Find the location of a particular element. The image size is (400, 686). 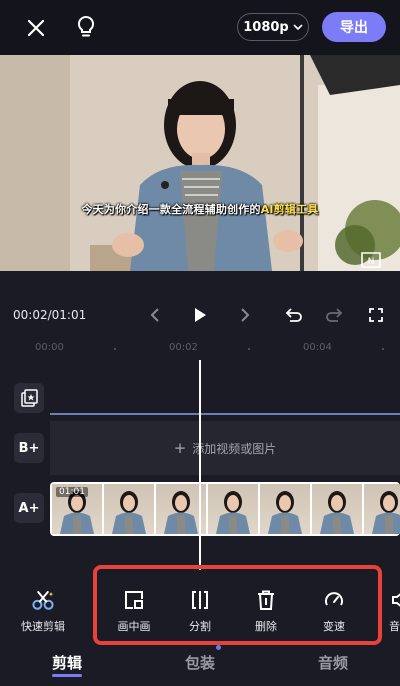

redo-icon is located at coordinates (334, 315).